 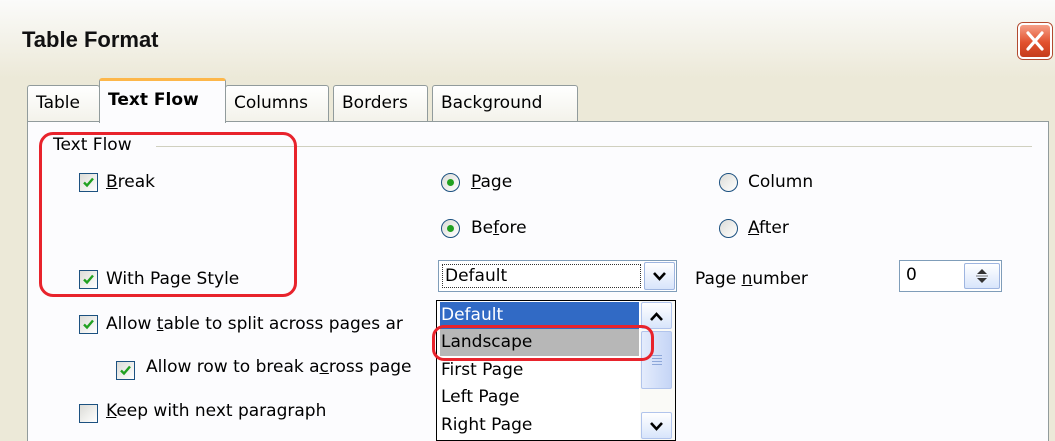 I want to click on tab-table: Table, so click(x=63, y=103).